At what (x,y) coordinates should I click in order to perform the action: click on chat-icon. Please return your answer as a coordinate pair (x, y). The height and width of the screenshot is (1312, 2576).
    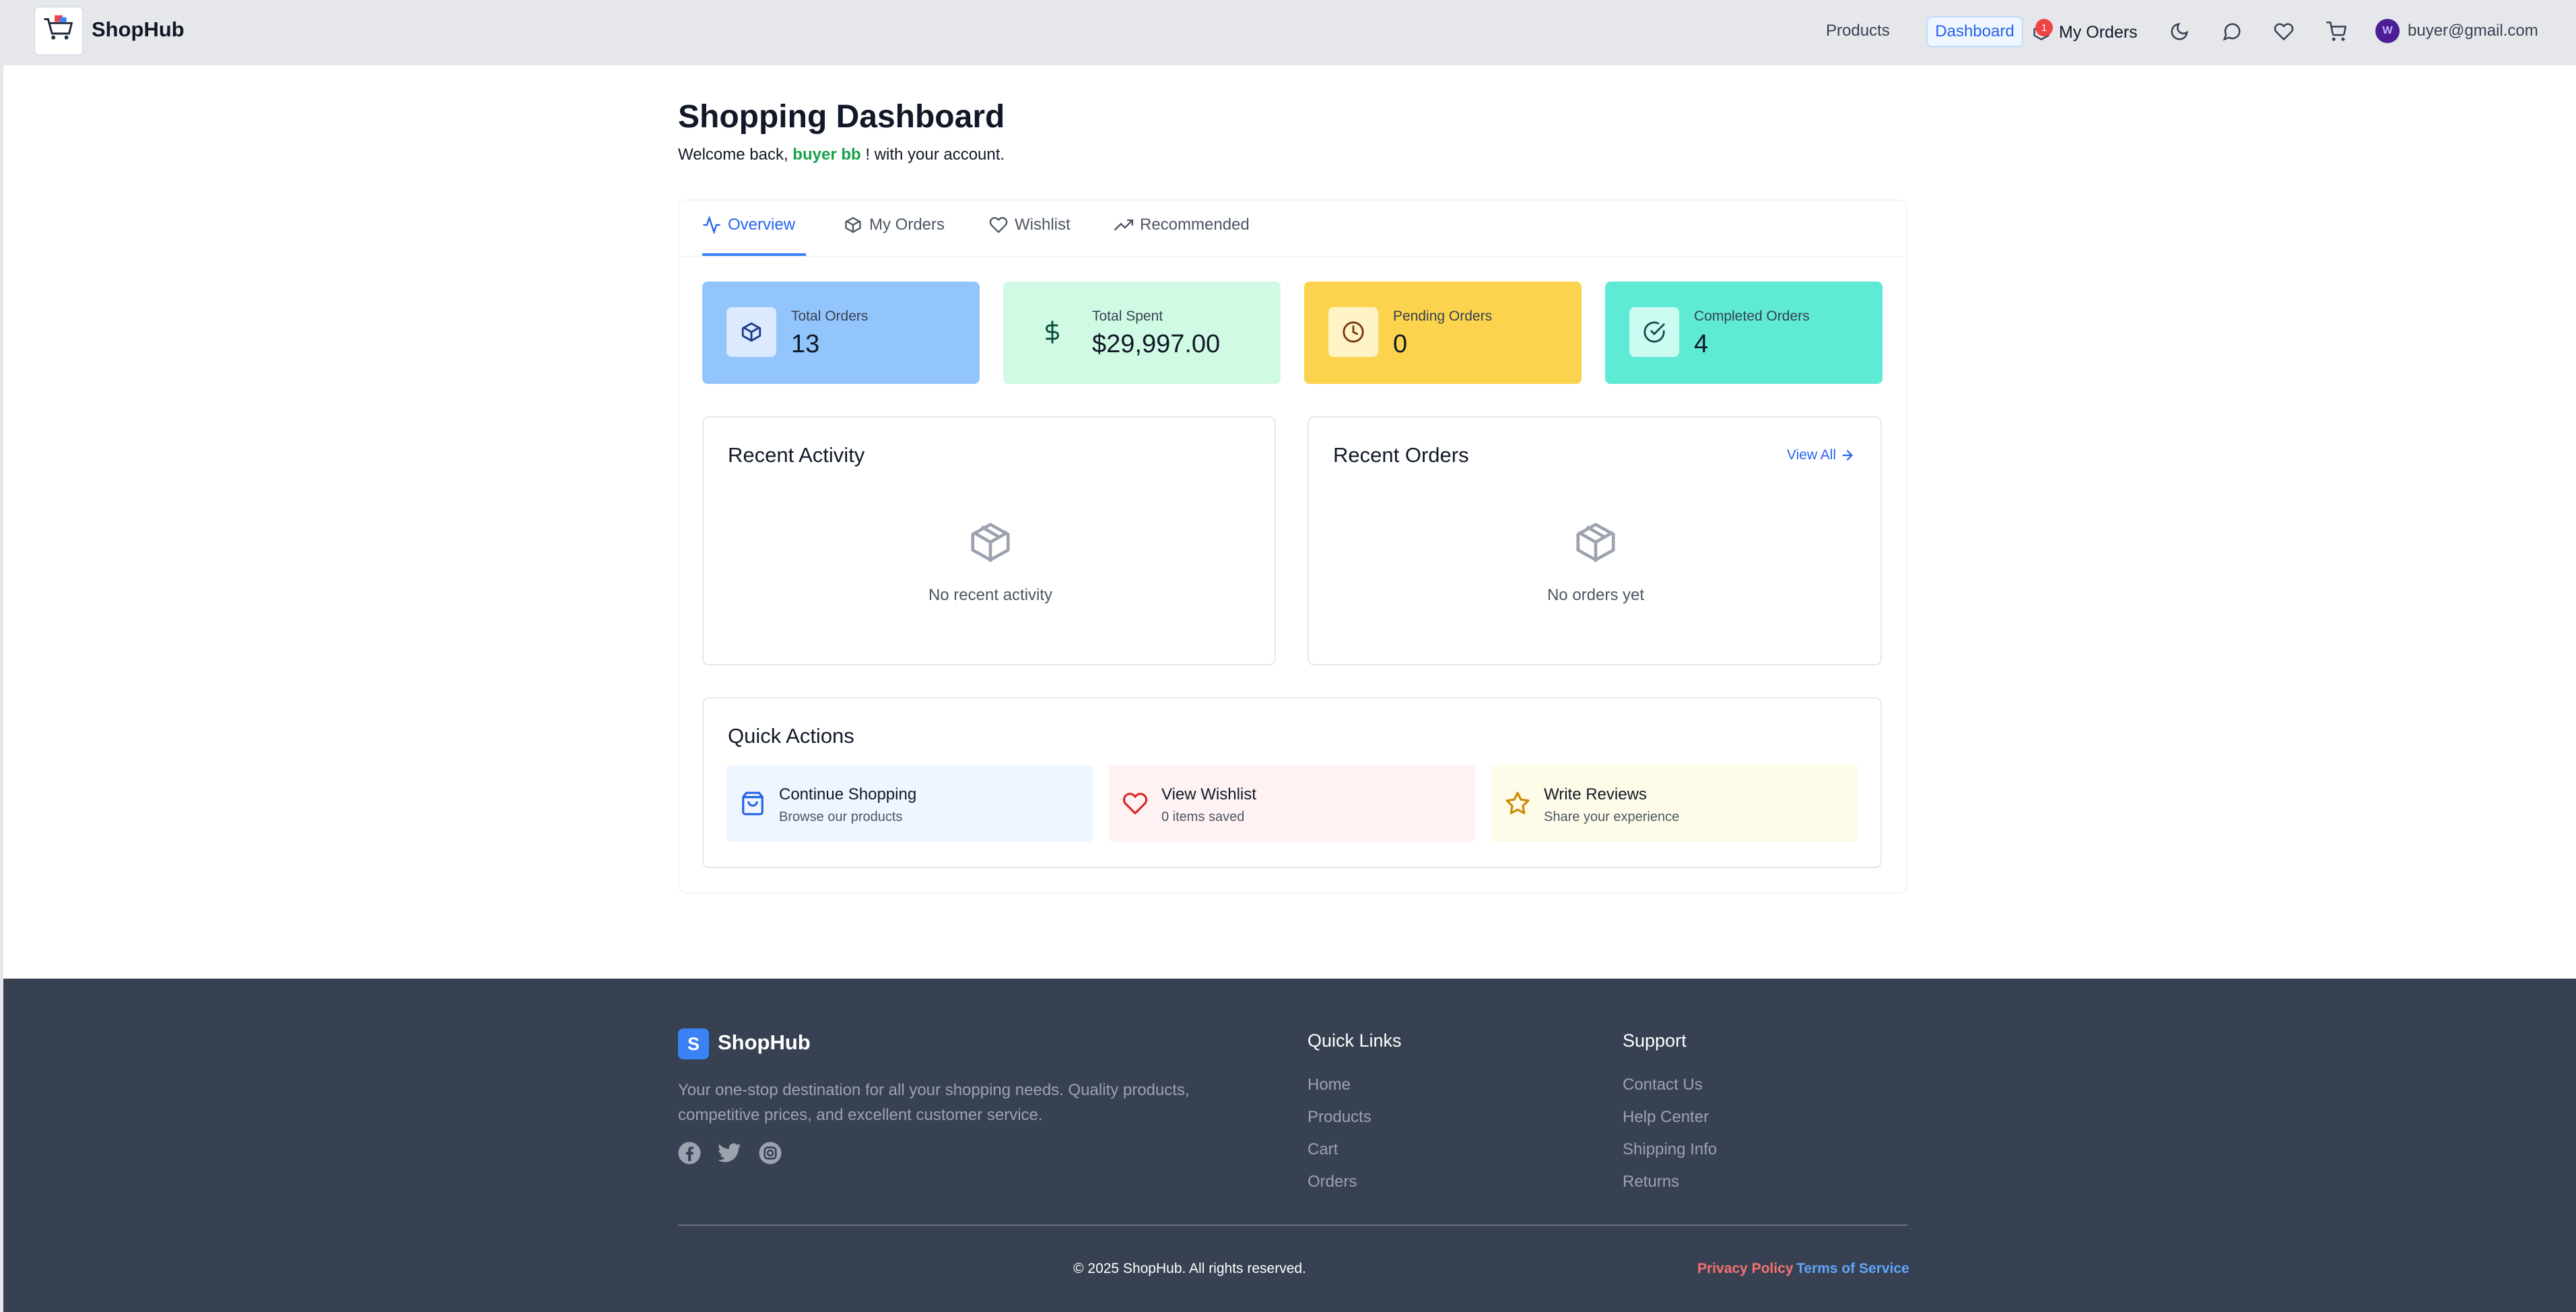
    Looking at the image, I should click on (2232, 32).